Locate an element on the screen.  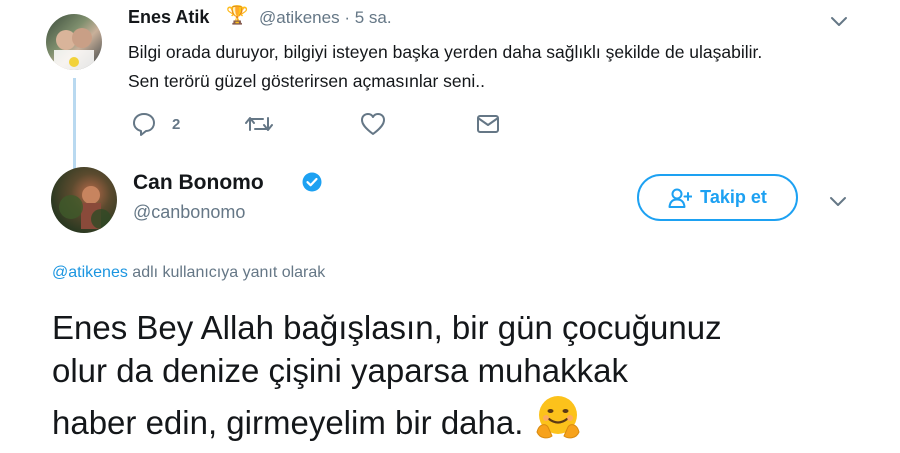
follow-button: Takip et is located at coordinates (717, 197).